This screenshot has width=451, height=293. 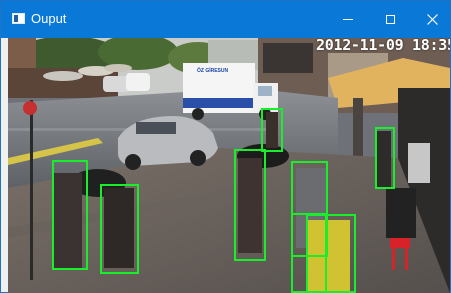 I want to click on app-window-icon, so click(x=18, y=18).